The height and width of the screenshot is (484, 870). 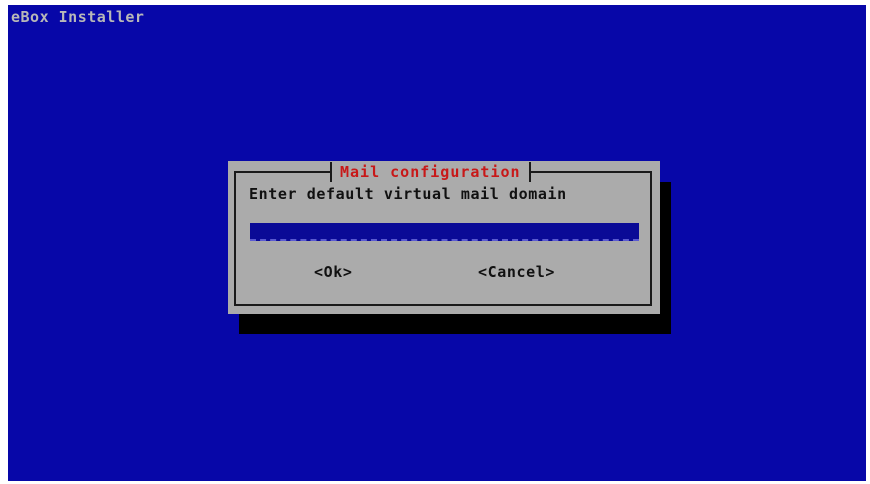 I want to click on ok-button: <Ok>, so click(x=333, y=272).